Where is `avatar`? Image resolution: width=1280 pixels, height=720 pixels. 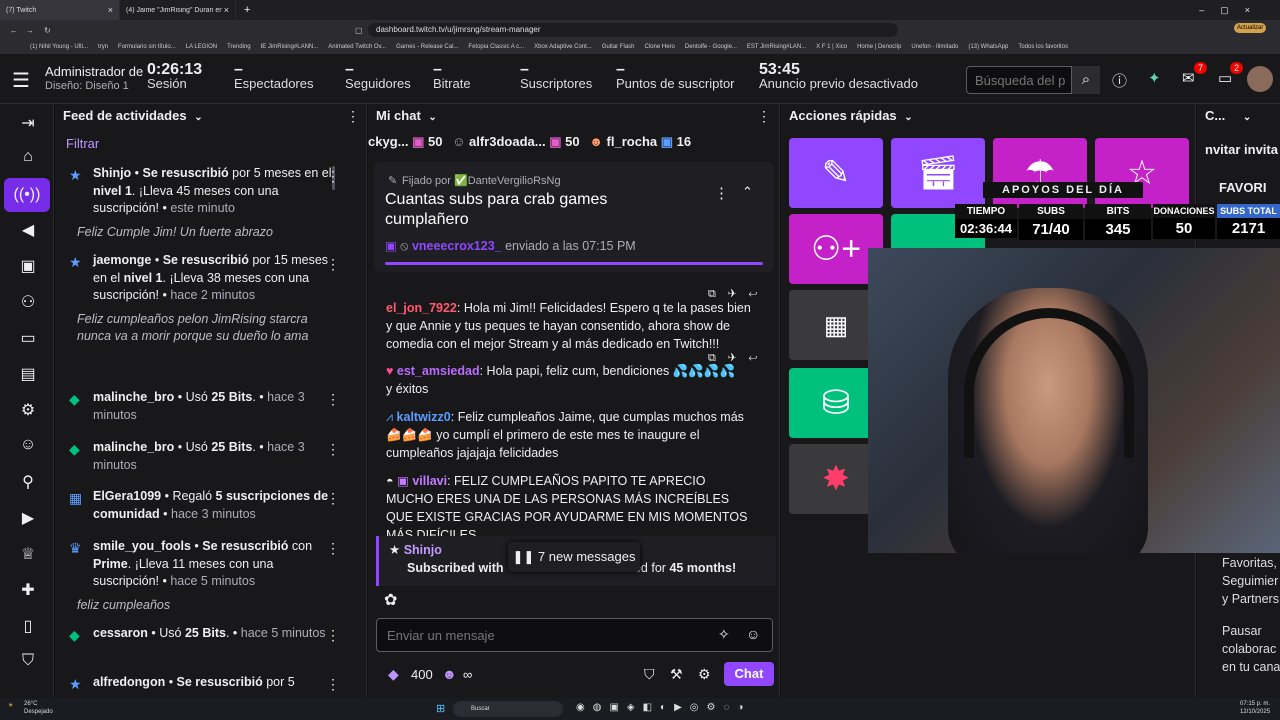 avatar is located at coordinates (1260, 79).